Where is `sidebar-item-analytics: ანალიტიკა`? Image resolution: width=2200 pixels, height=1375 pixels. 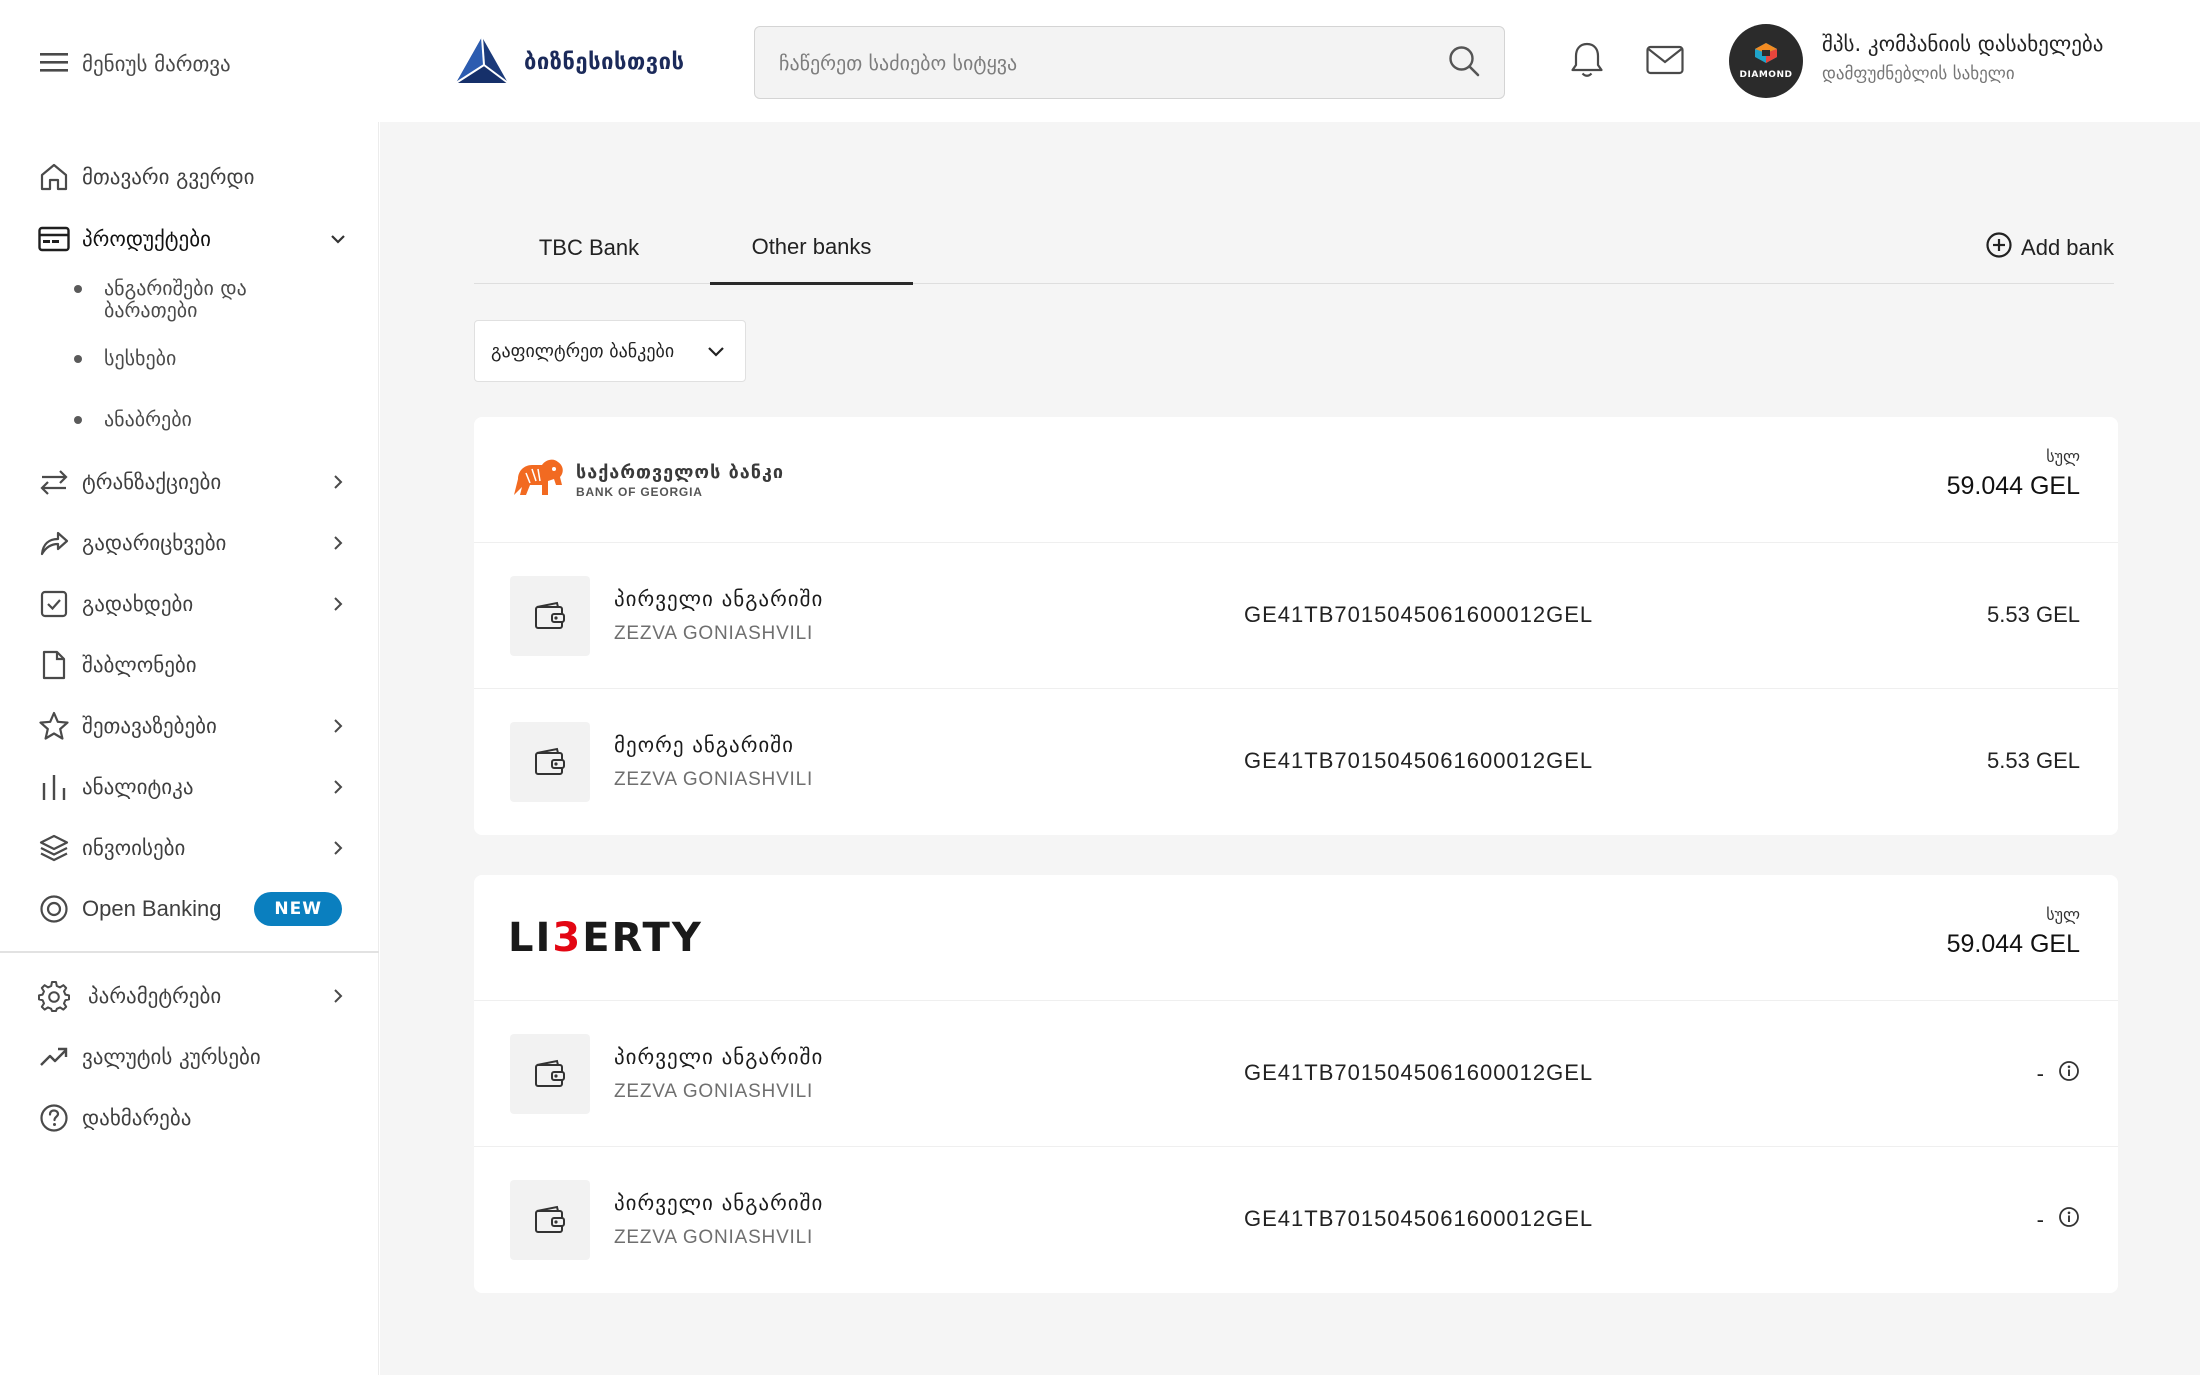 sidebar-item-analytics: ანალიტიკა is located at coordinates (193, 787).